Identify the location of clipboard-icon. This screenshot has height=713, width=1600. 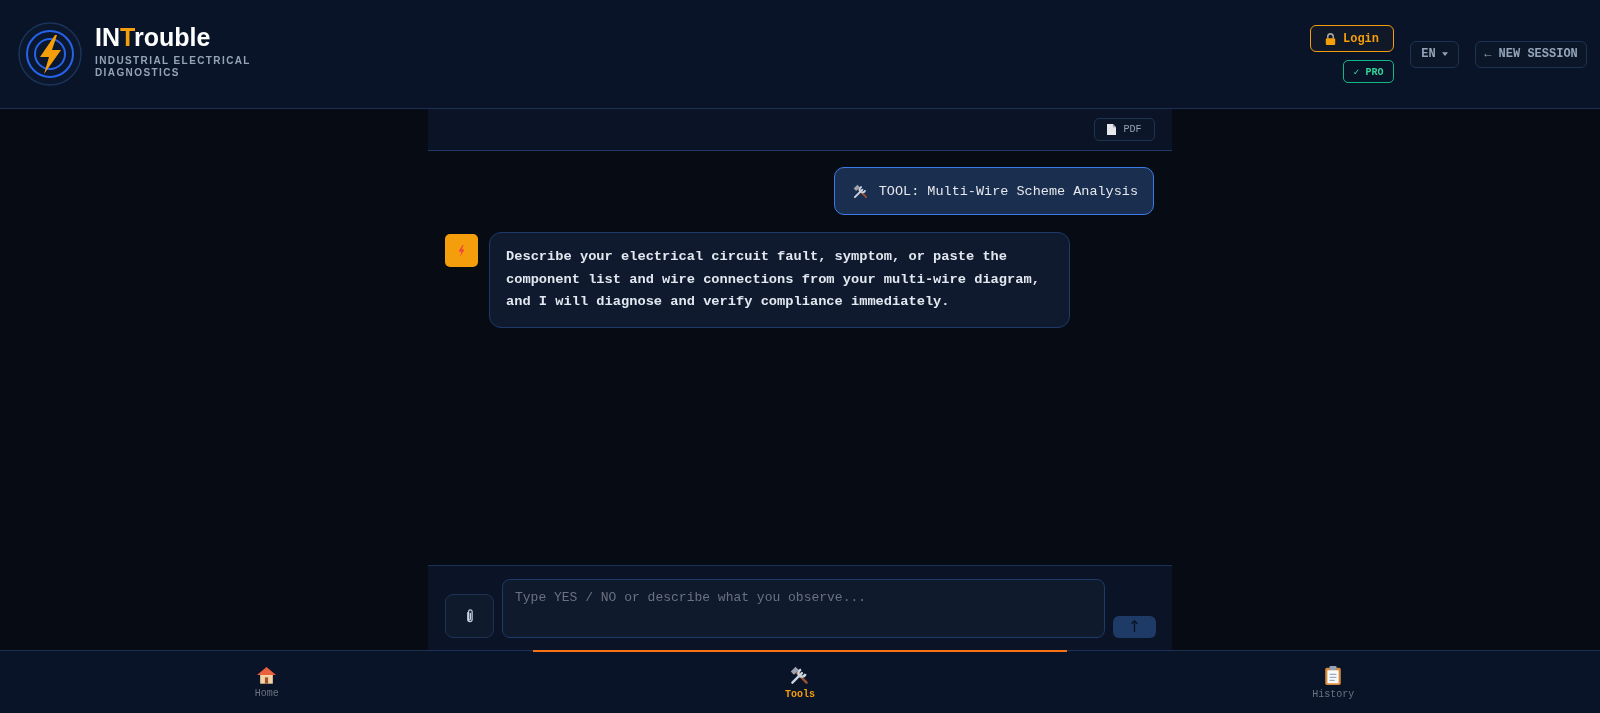
(1333, 675).